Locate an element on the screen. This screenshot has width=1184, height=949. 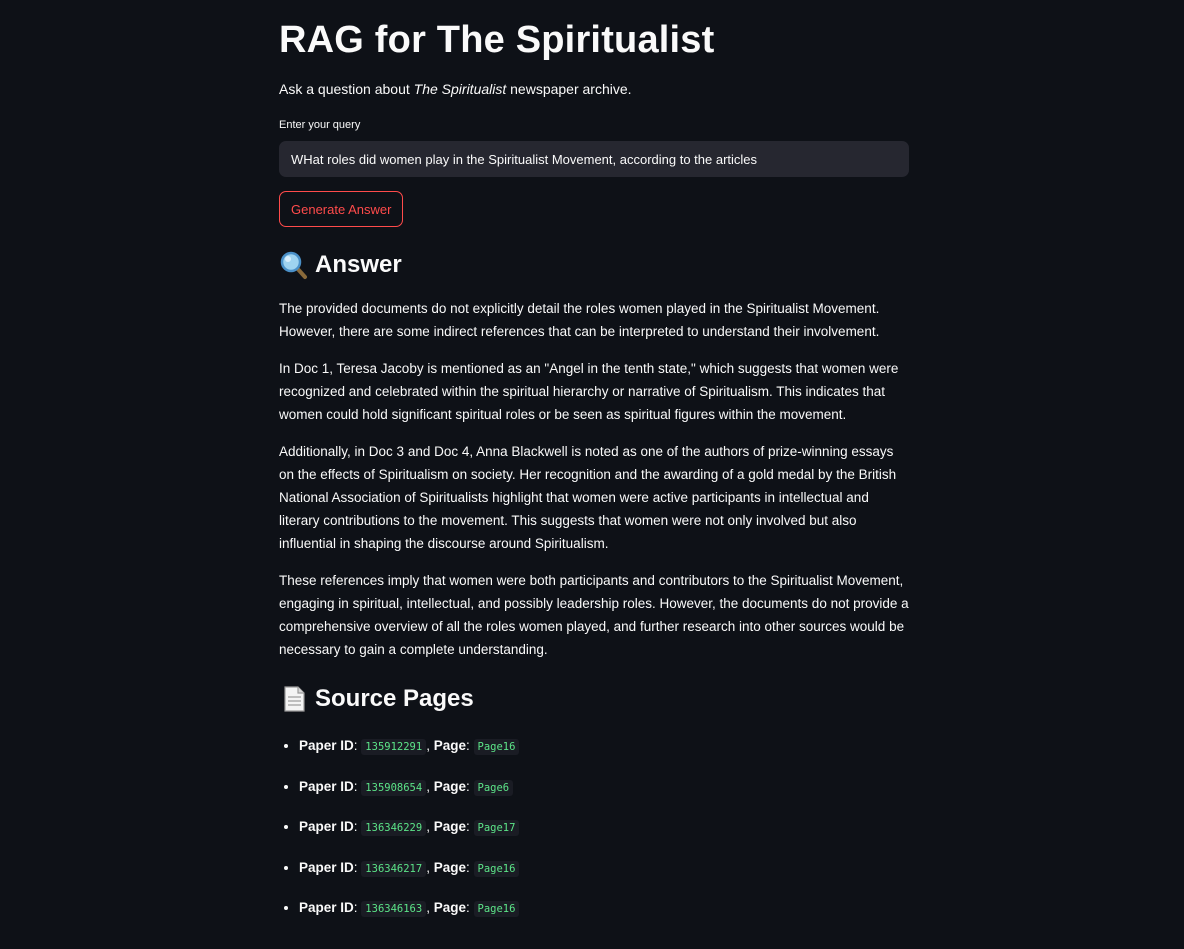
paper-id-value: 136346163 is located at coordinates (394, 909).